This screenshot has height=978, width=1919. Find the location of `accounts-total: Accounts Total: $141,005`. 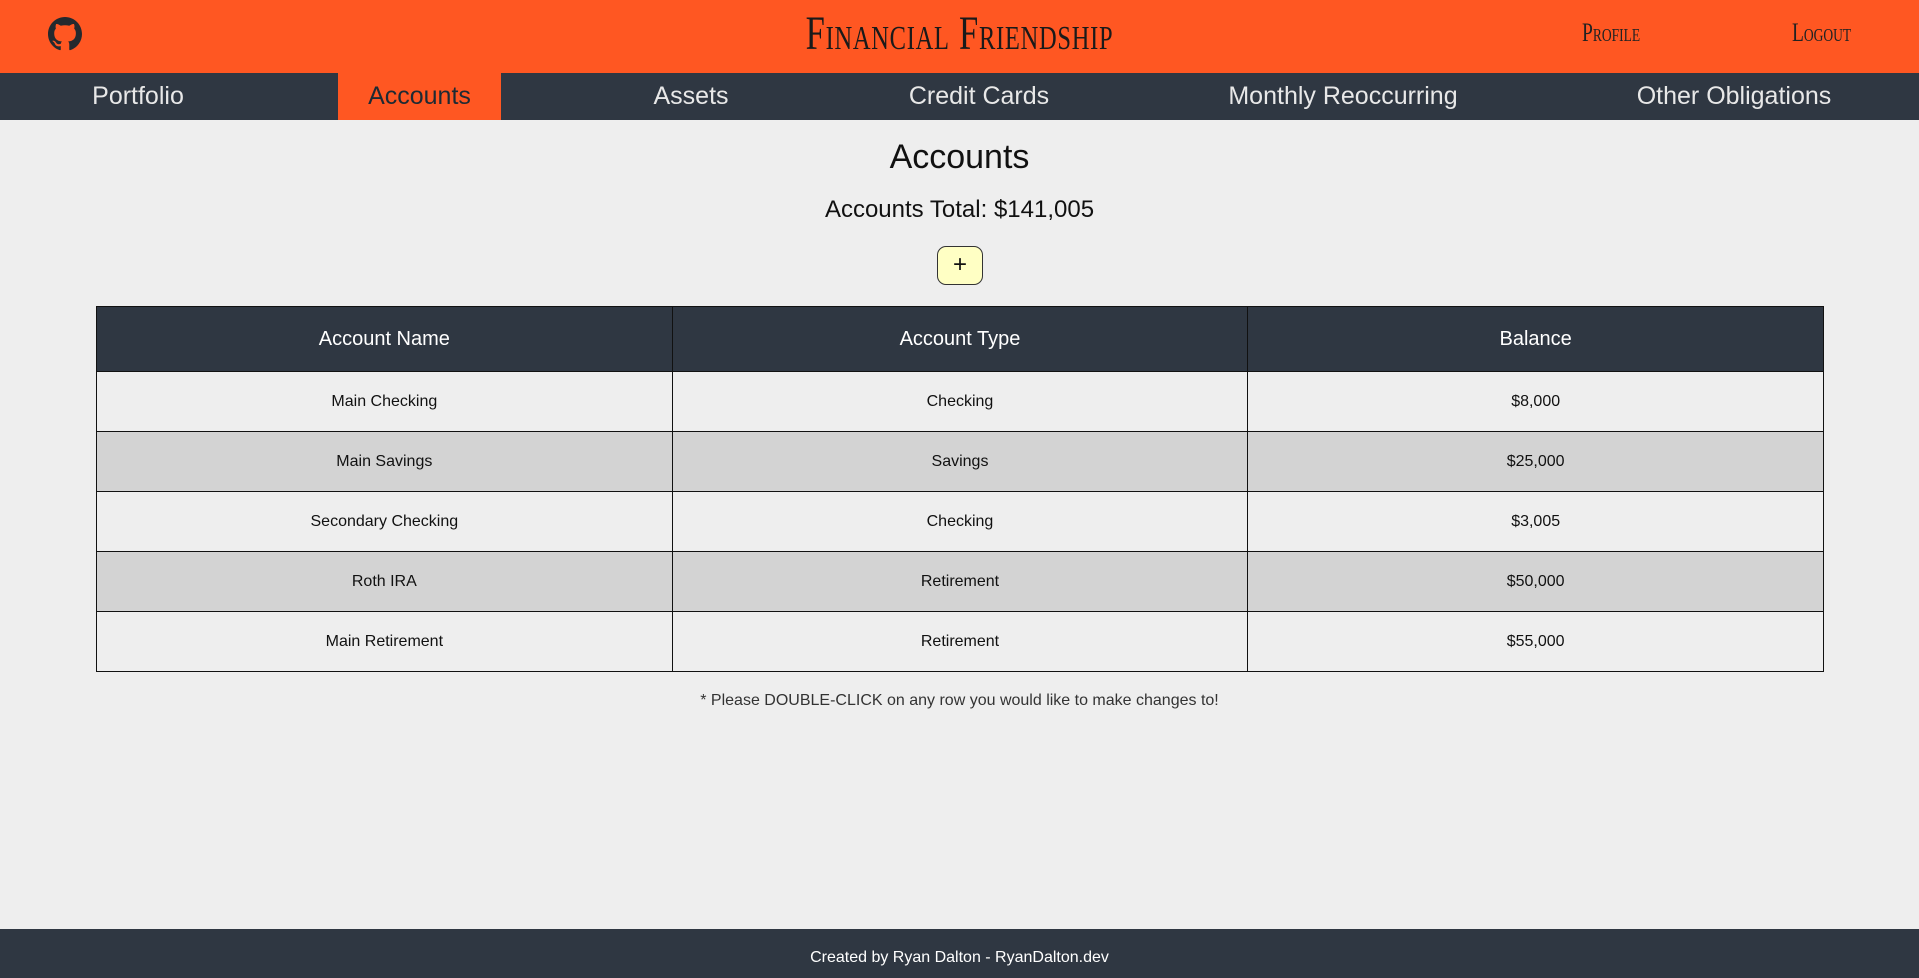

accounts-total: Accounts Total: $141,005 is located at coordinates (959, 209).